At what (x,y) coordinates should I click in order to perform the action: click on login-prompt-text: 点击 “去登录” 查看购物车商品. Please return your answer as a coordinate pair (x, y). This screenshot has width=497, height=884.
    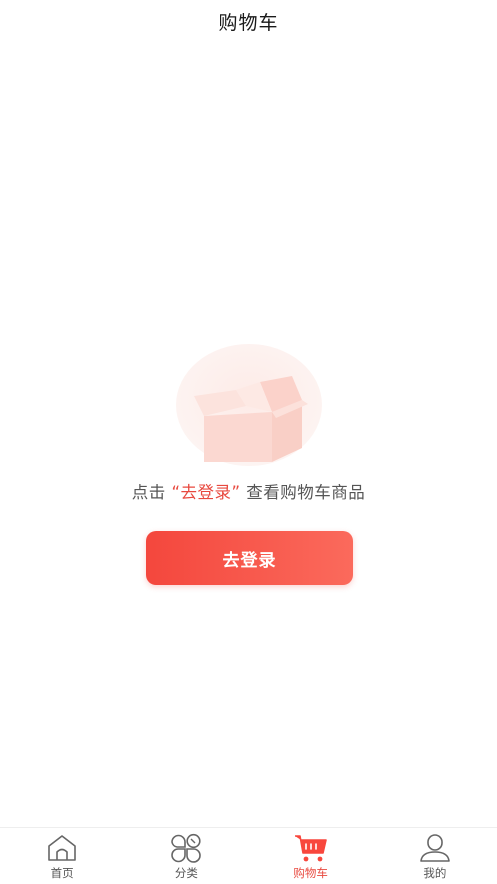
    Looking at the image, I should click on (248, 491).